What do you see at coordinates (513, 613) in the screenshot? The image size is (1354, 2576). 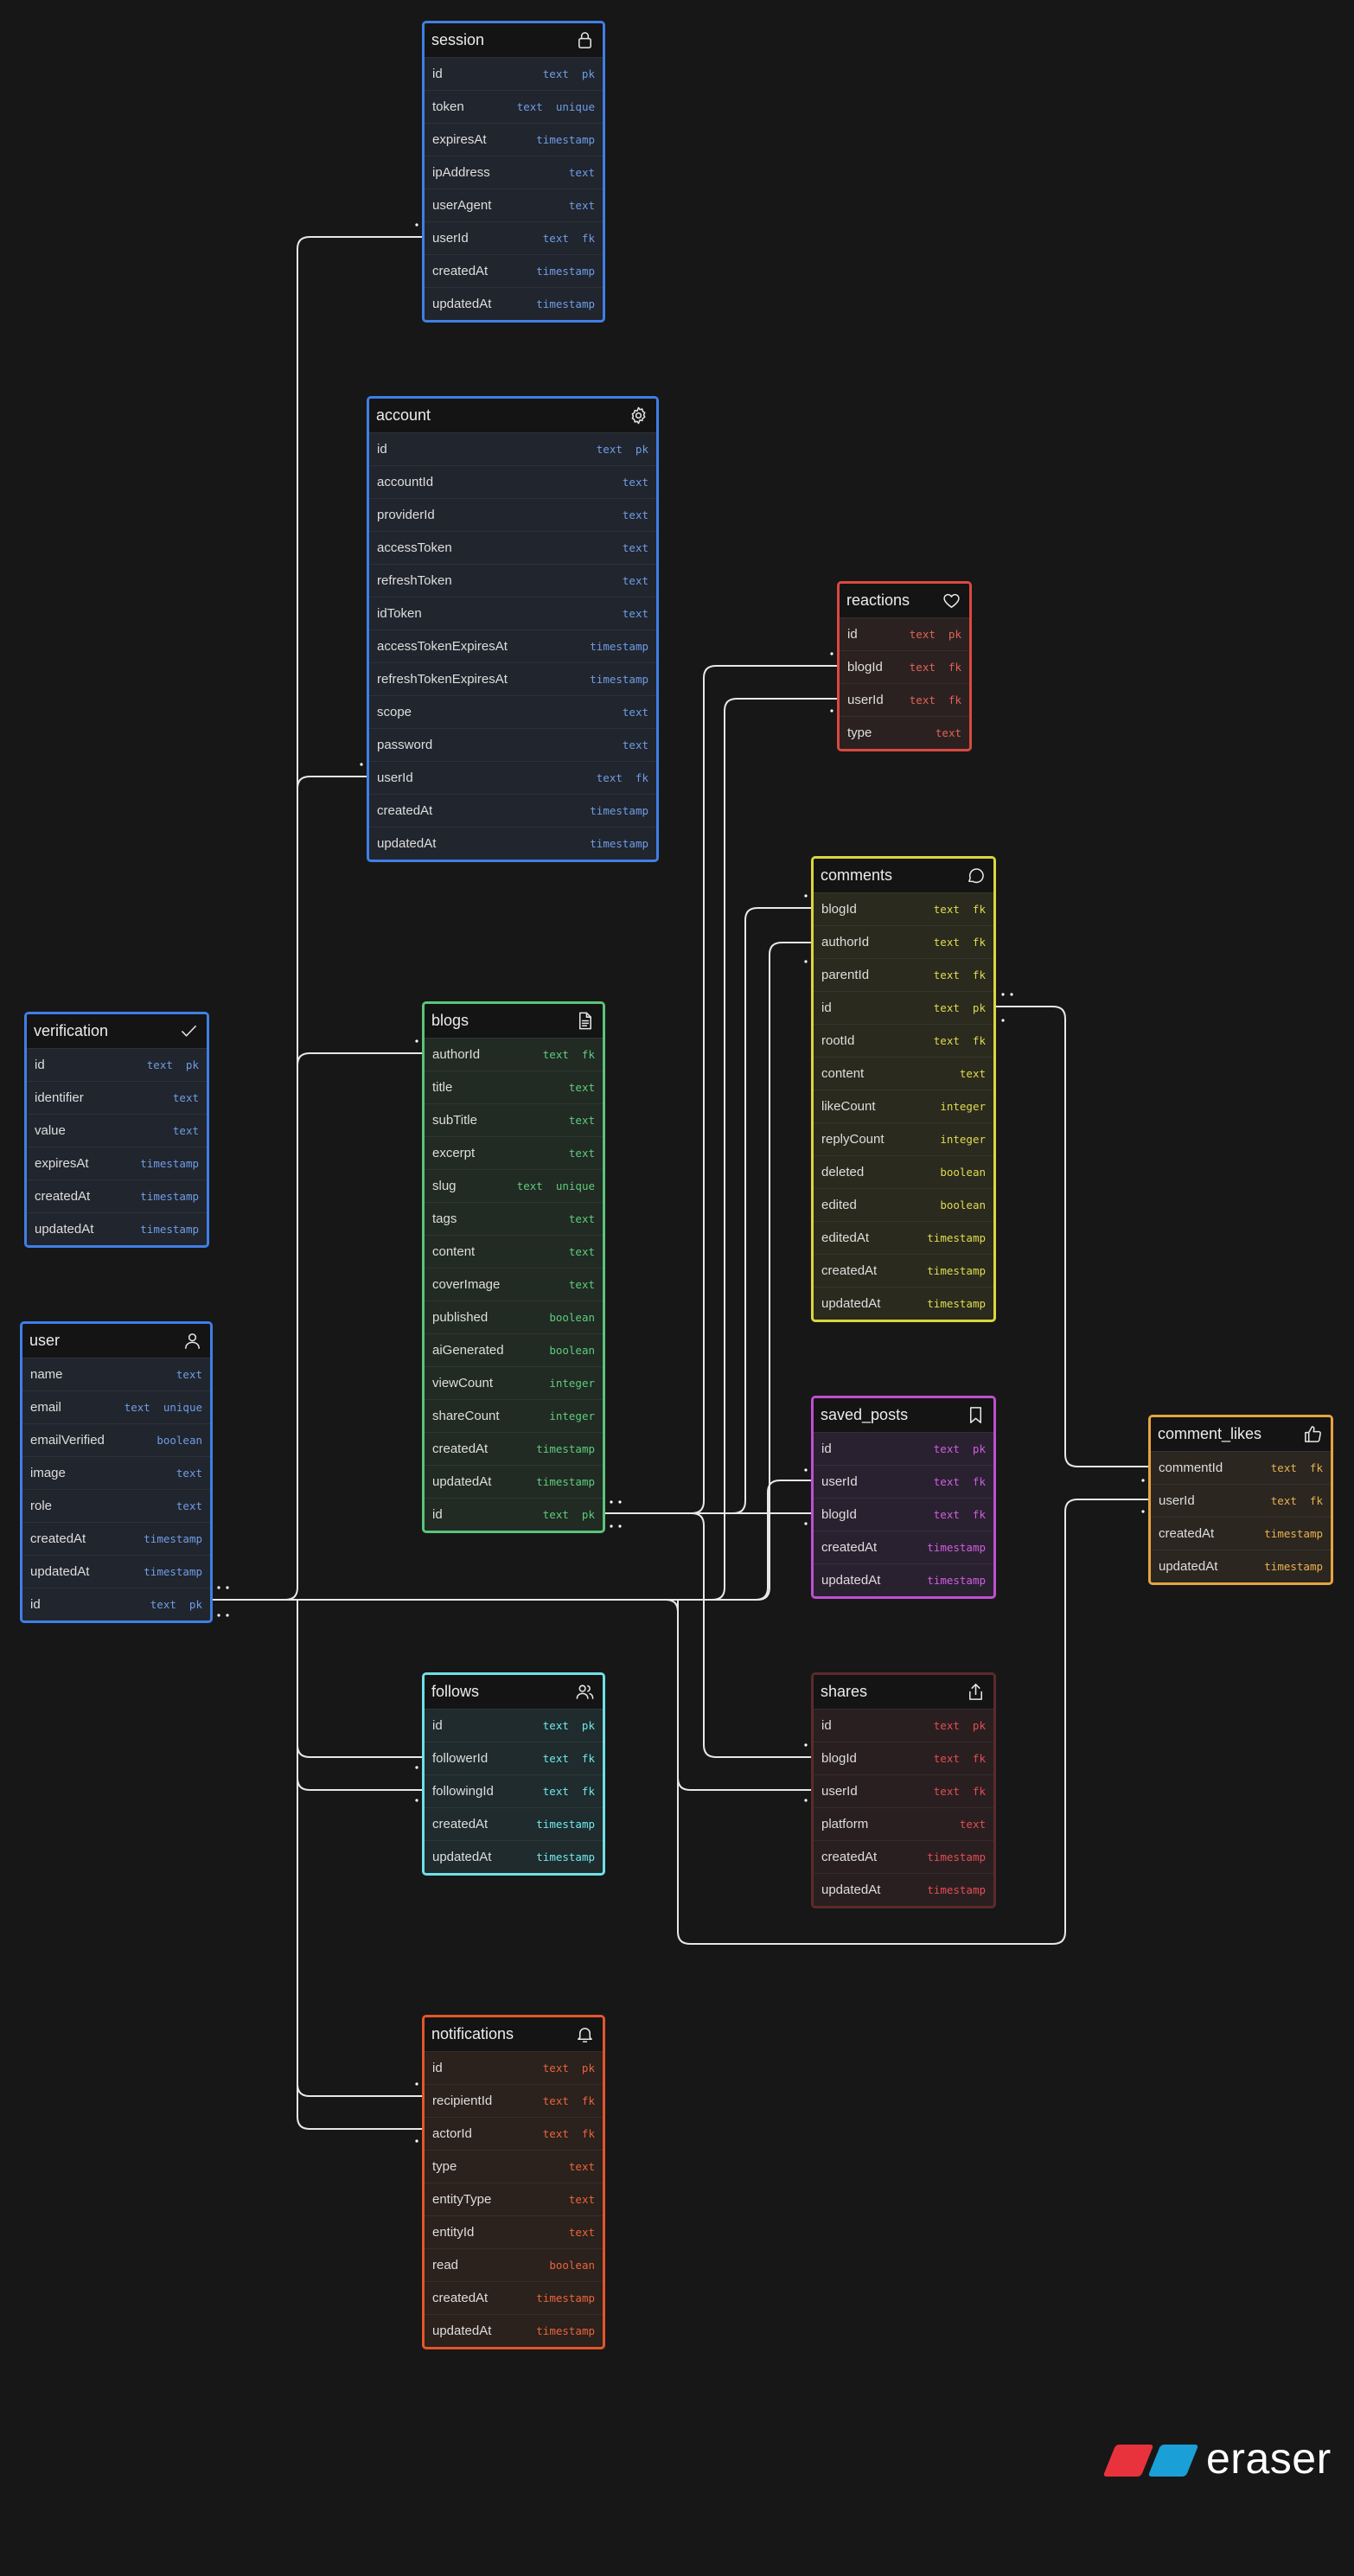 I see `table-row: idToken text` at bounding box center [513, 613].